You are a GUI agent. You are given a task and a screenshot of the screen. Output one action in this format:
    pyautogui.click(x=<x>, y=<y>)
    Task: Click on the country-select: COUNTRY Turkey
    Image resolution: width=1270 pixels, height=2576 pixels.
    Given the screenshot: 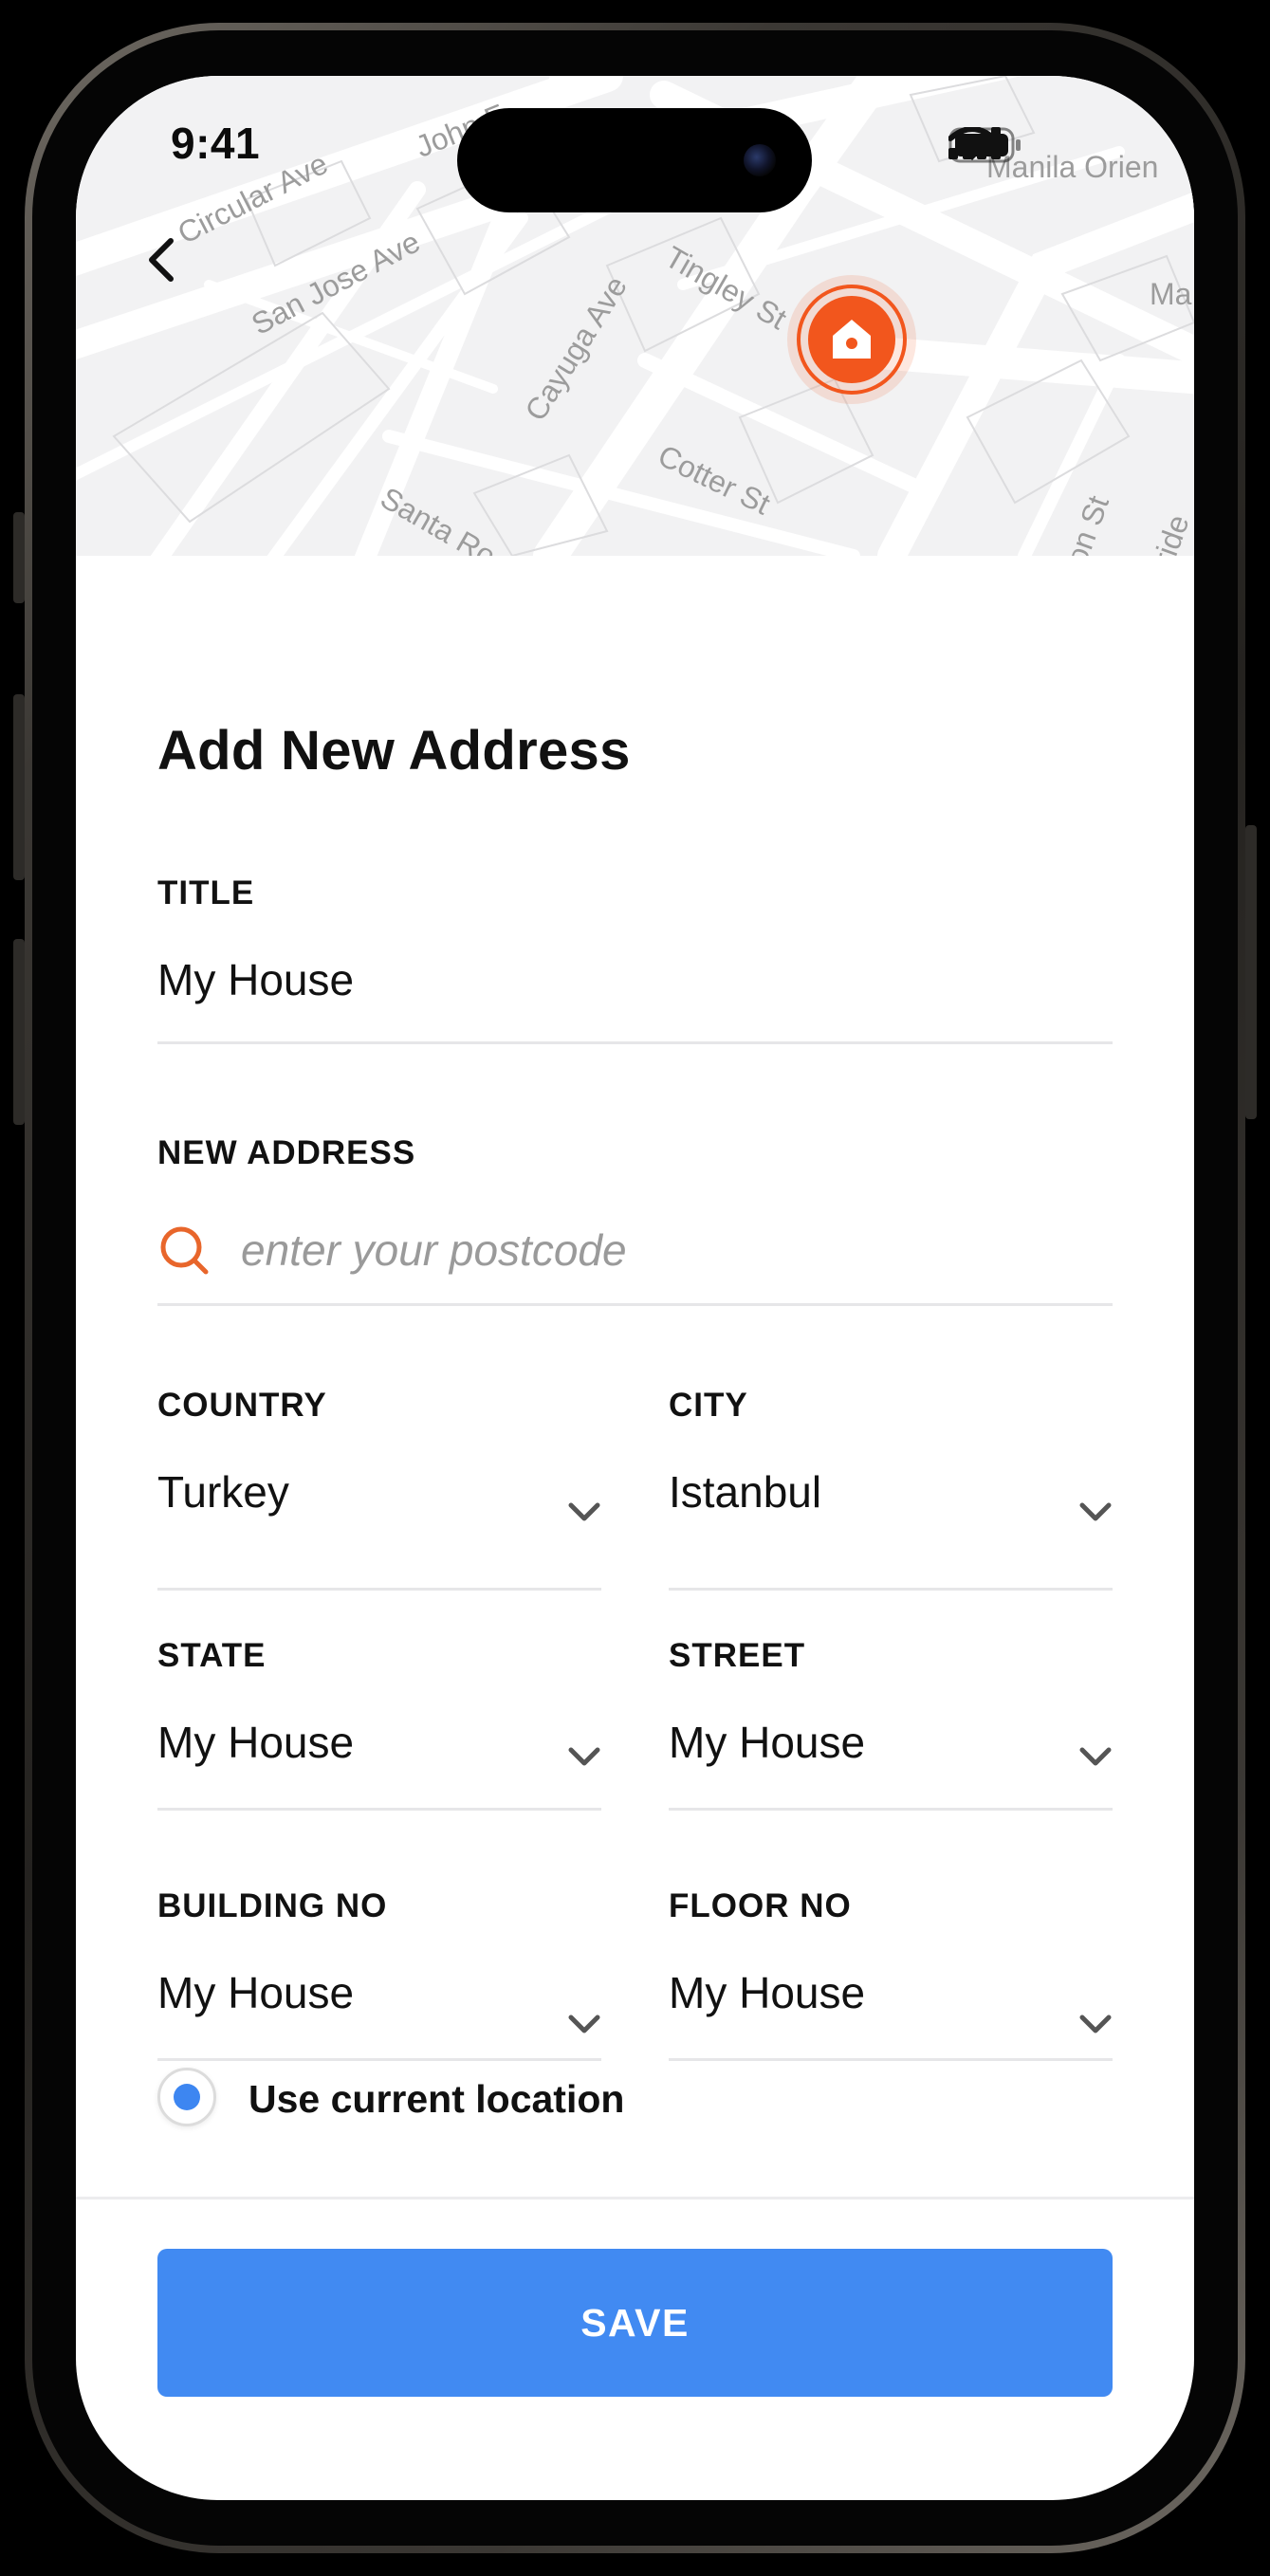 What is the action you would take?
    pyautogui.click(x=379, y=1491)
    